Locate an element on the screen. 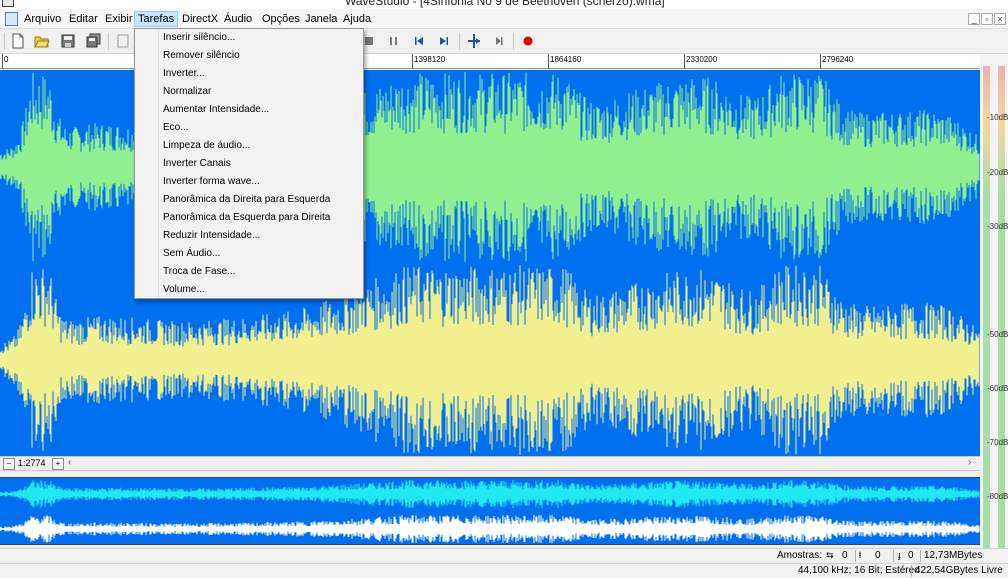  pause-icon is located at coordinates (394, 41).